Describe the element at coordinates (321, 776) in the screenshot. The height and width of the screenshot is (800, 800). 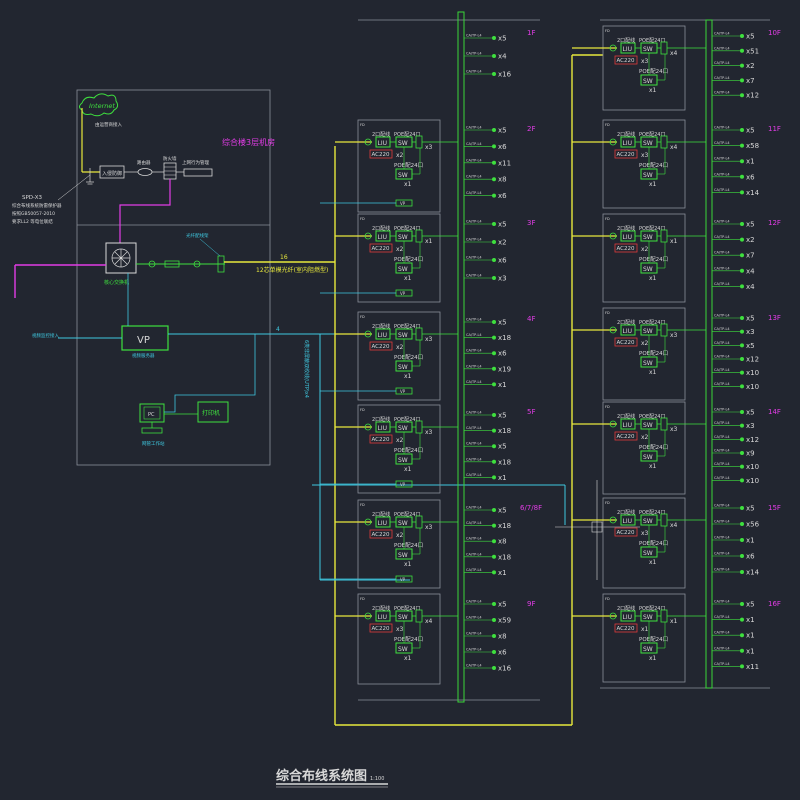
I see `diagram-title: 综合布线系统图` at that location.